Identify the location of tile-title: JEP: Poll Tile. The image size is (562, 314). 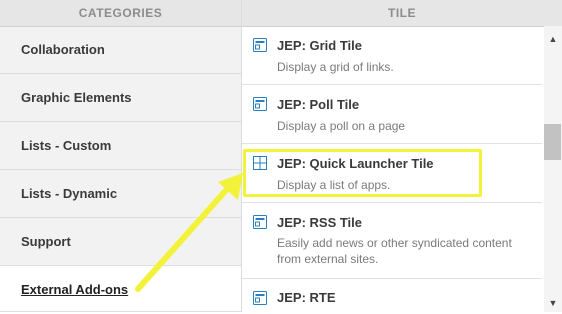
(318, 104).